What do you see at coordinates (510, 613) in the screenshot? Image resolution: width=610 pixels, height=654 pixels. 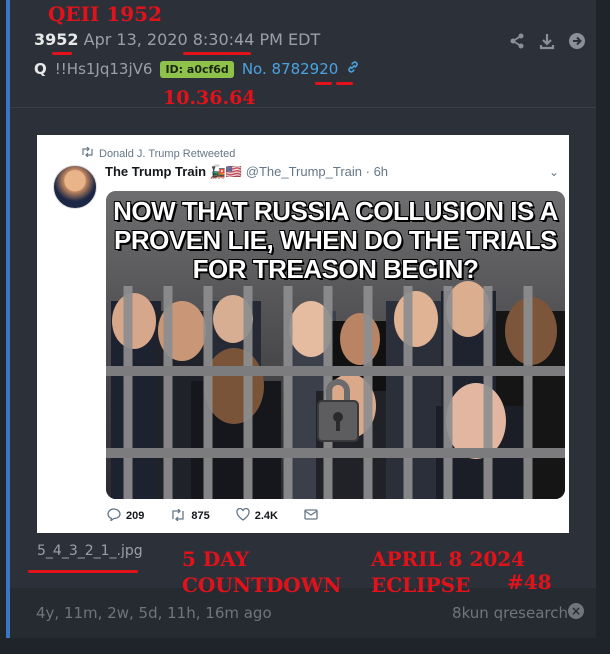 I see `board-name: 8kun qresearch` at bounding box center [510, 613].